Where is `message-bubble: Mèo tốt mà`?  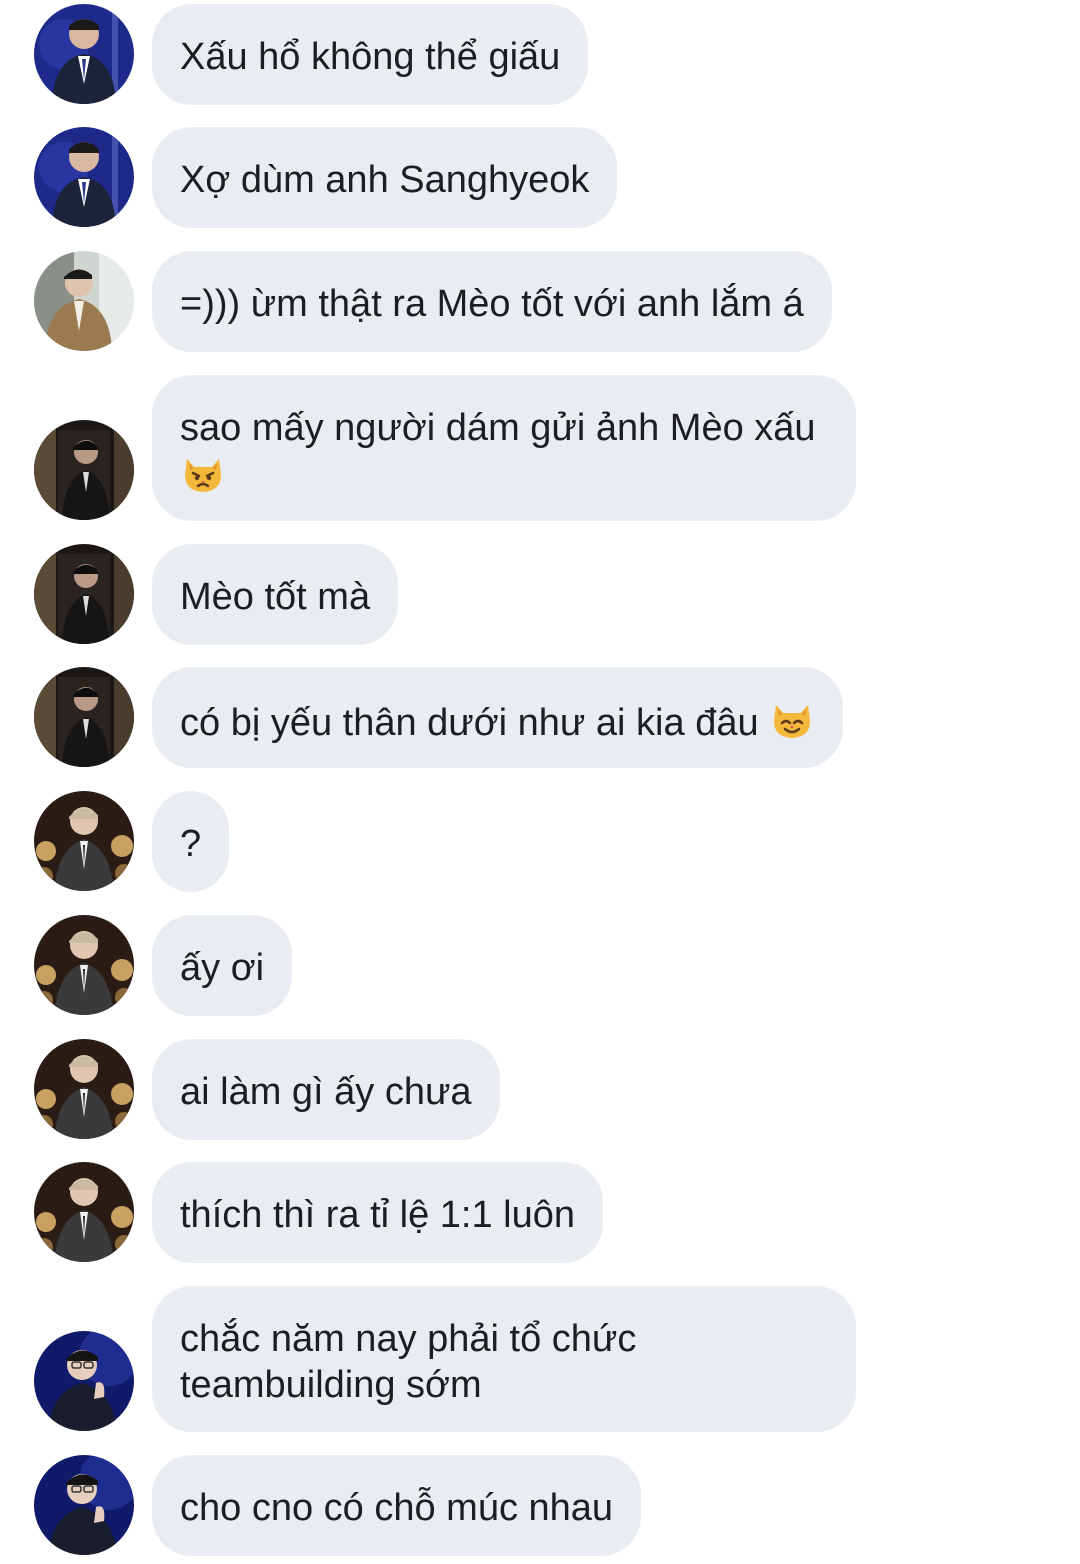 message-bubble: Mèo tốt mà is located at coordinates (275, 594).